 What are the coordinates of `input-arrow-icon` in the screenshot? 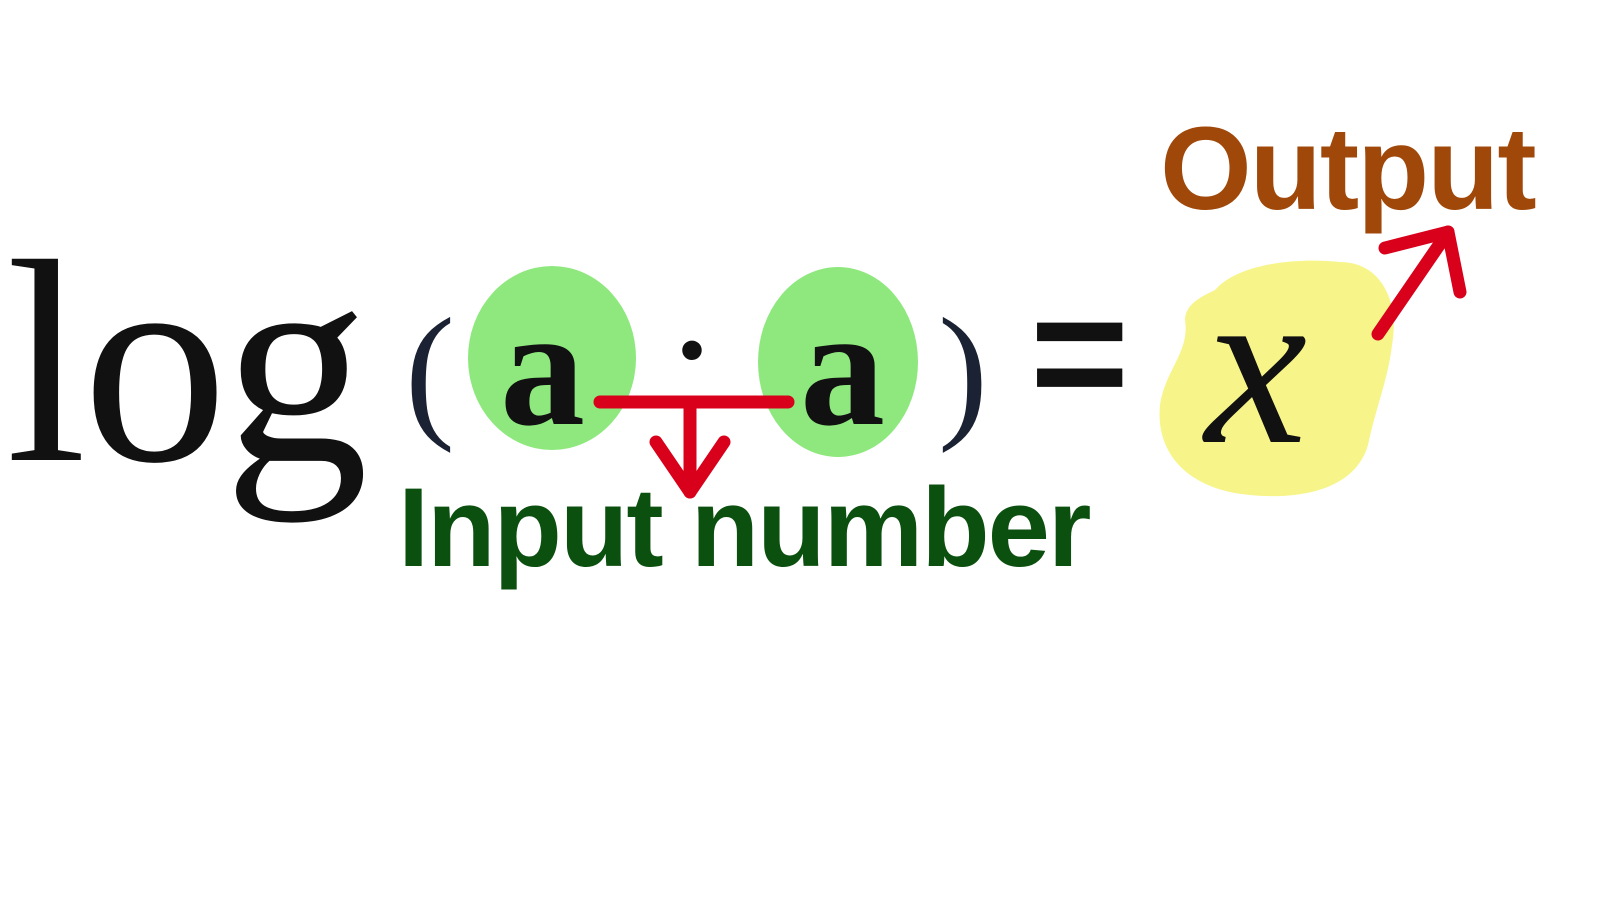 It's located at (694, 447).